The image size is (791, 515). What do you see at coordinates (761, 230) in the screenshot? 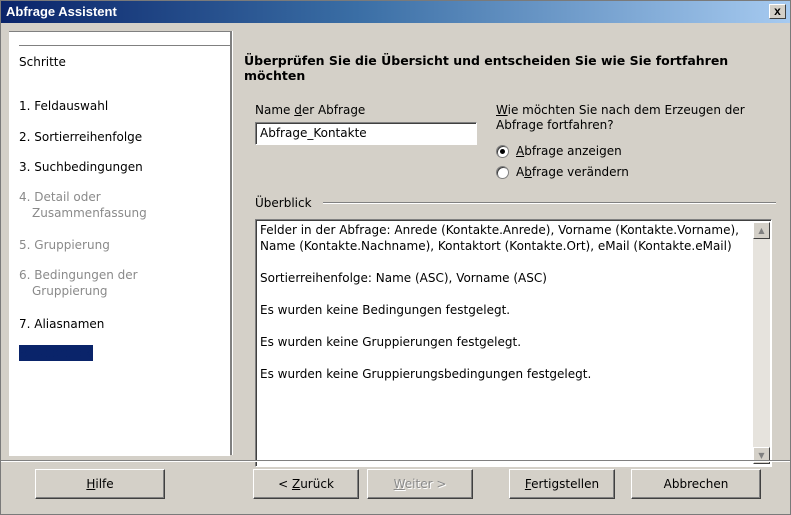
I see `scroll-up-icon: ▲` at bounding box center [761, 230].